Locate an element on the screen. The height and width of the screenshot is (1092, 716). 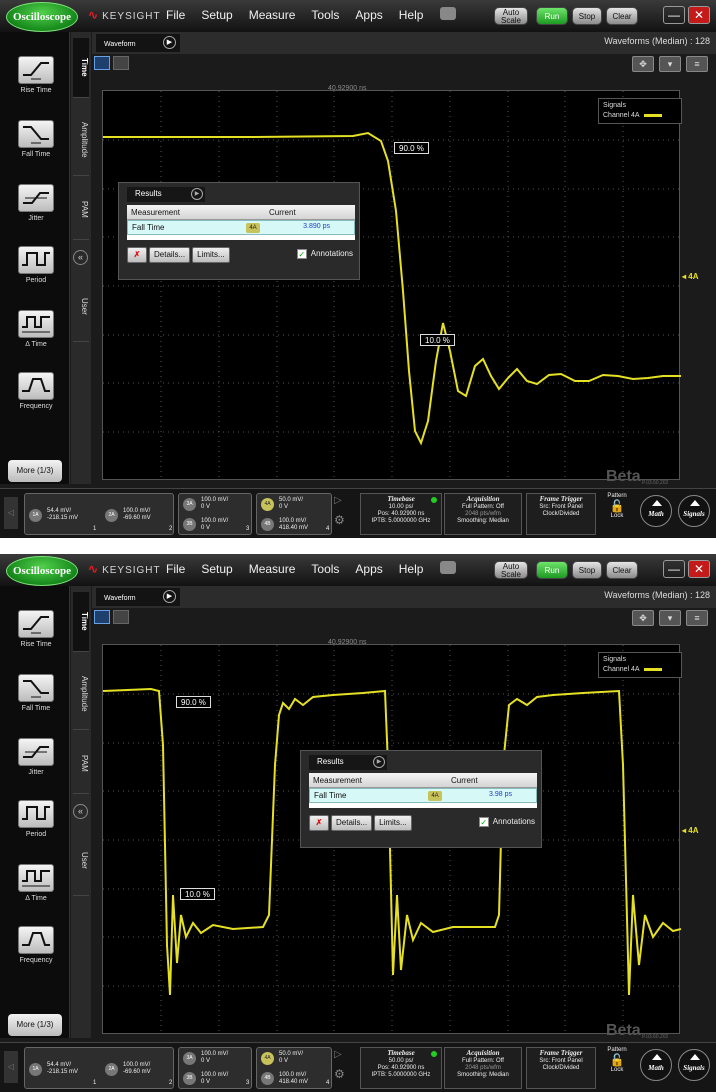
delta-time-item: Δ Time is located at coordinates (36, 329).